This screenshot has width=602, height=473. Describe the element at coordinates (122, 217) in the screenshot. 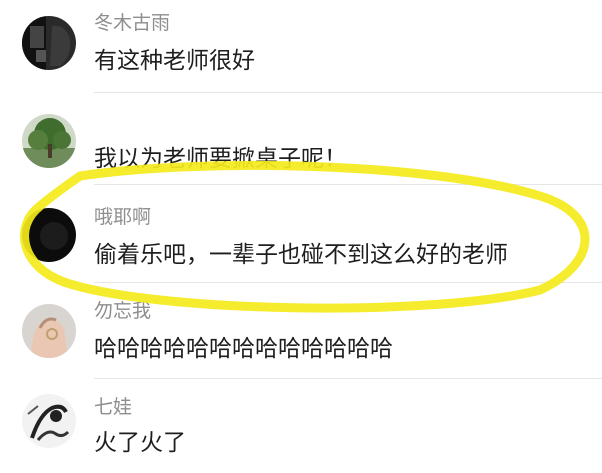

I see `comment-username: 哦耶啊` at that location.